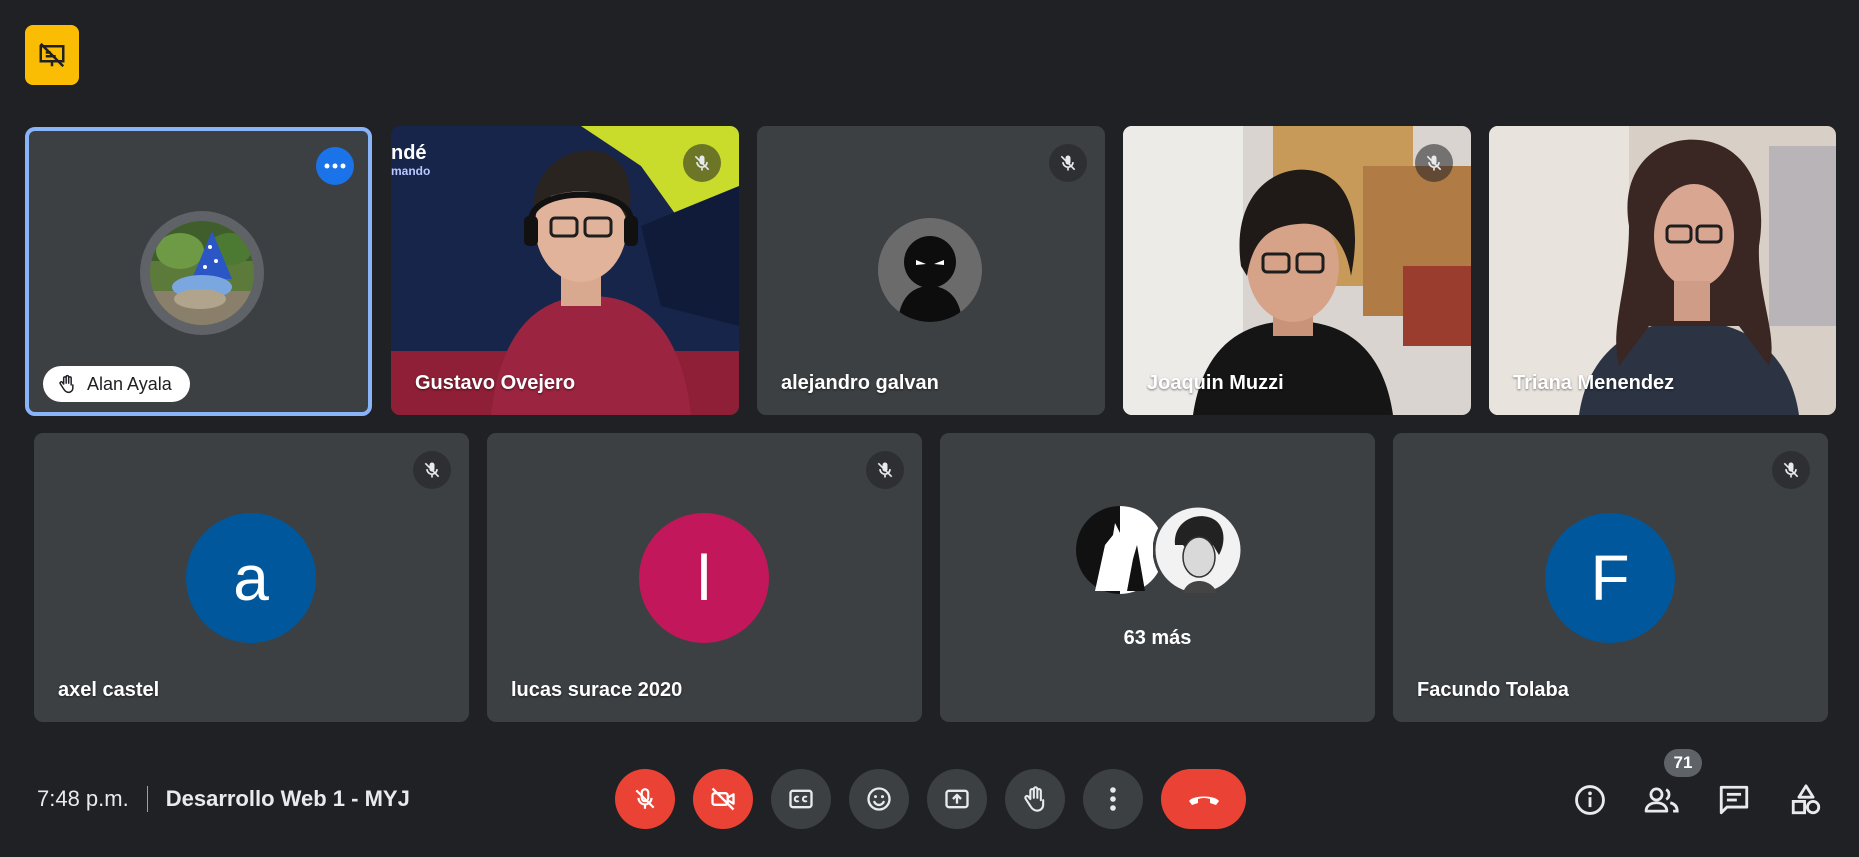  What do you see at coordinates (409, 153) in the screenshot?
I see `background-text-line1: ndé` at bounding box center [409, 153].